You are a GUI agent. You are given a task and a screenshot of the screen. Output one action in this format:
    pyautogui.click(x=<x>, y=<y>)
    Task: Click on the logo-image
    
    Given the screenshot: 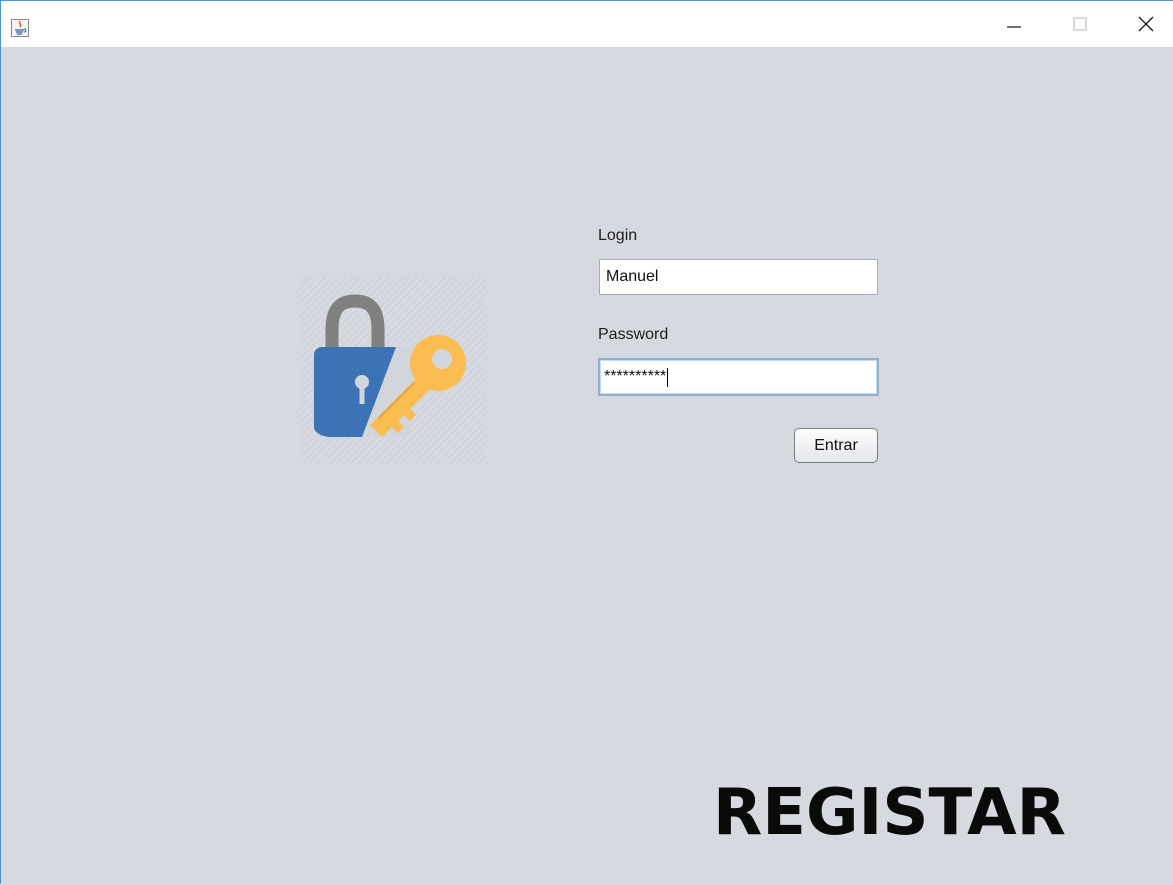 What is the action you would take?
    pyautogui.click(x=393, y=370)
    